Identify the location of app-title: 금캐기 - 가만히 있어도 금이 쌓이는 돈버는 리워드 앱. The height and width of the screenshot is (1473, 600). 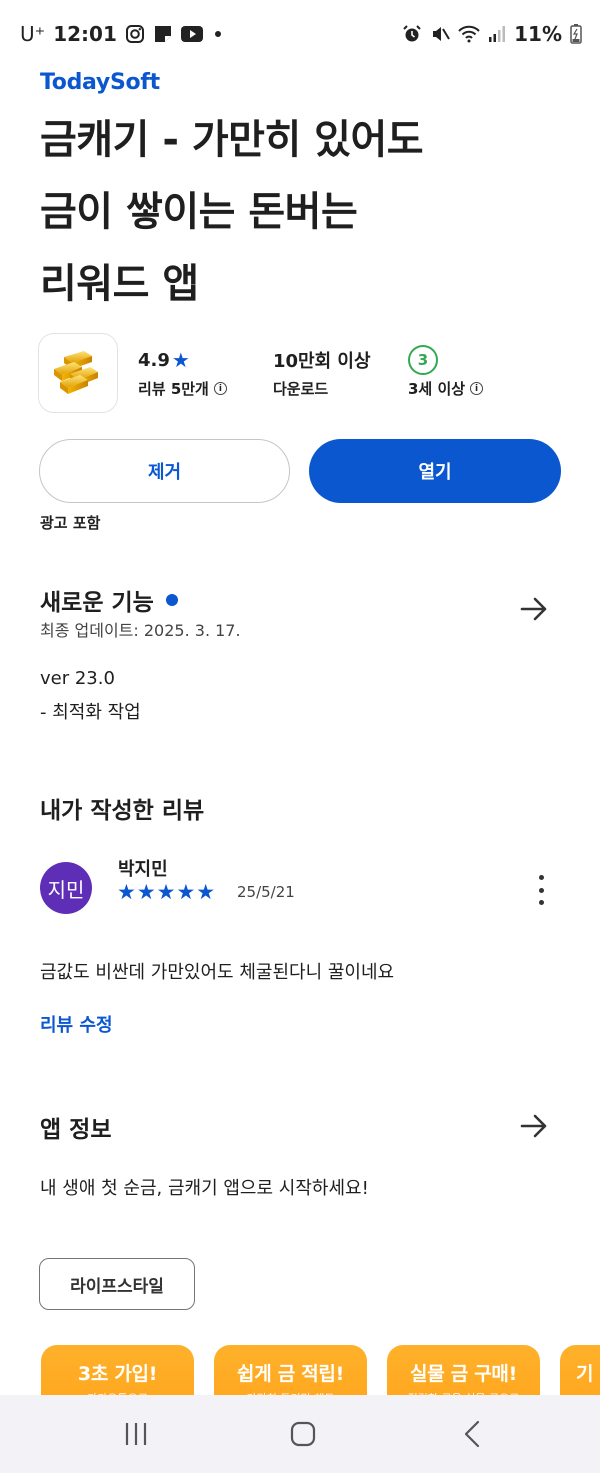
(300, 212).